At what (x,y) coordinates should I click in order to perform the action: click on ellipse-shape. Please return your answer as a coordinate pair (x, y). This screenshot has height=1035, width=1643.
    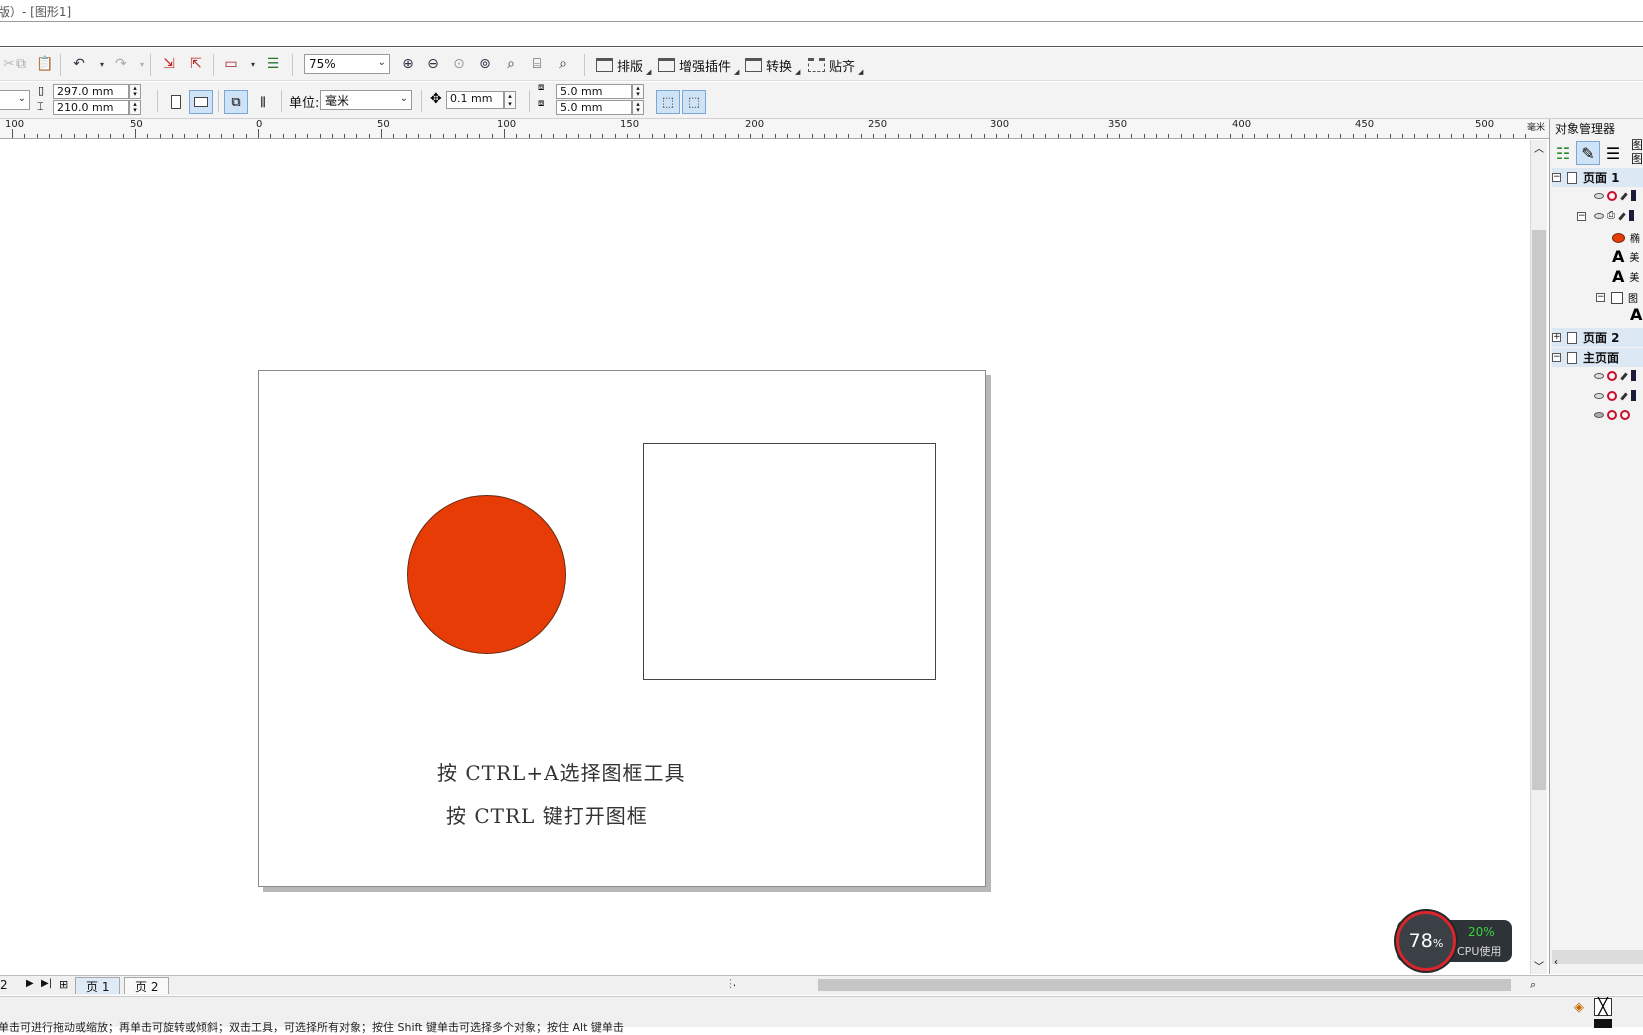
    Looking at the image, I should click on (486, 574).